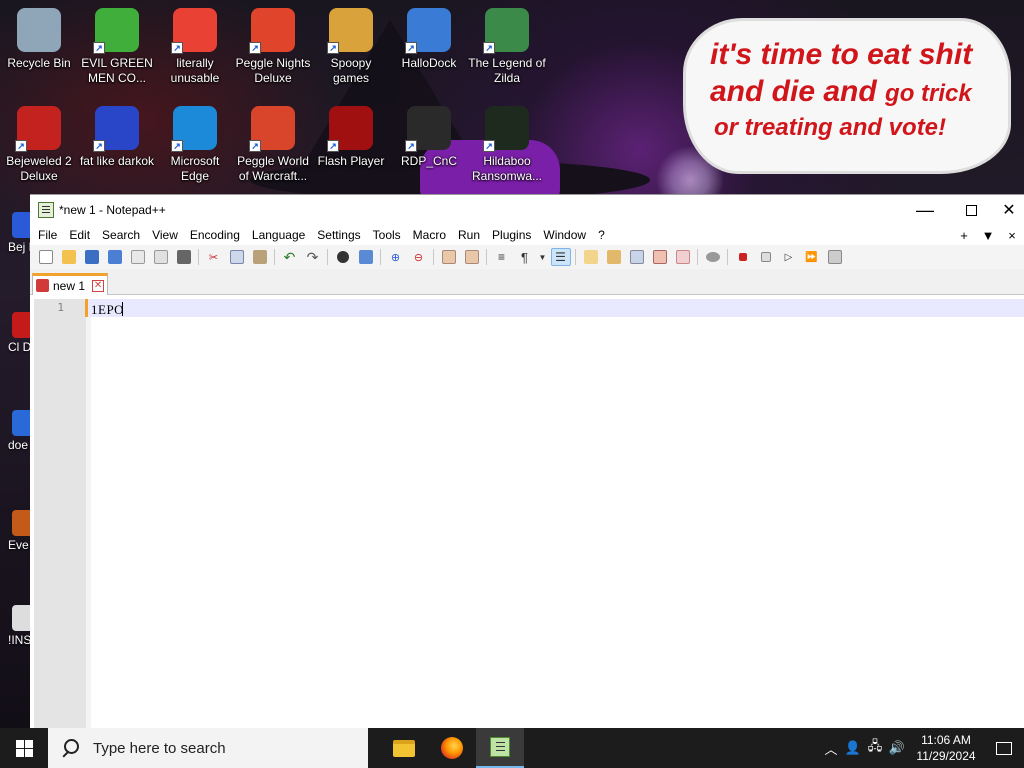  Describe the element at coordinates (1009, 210) in the screenshot. I see `close-button: ✕` at that location.